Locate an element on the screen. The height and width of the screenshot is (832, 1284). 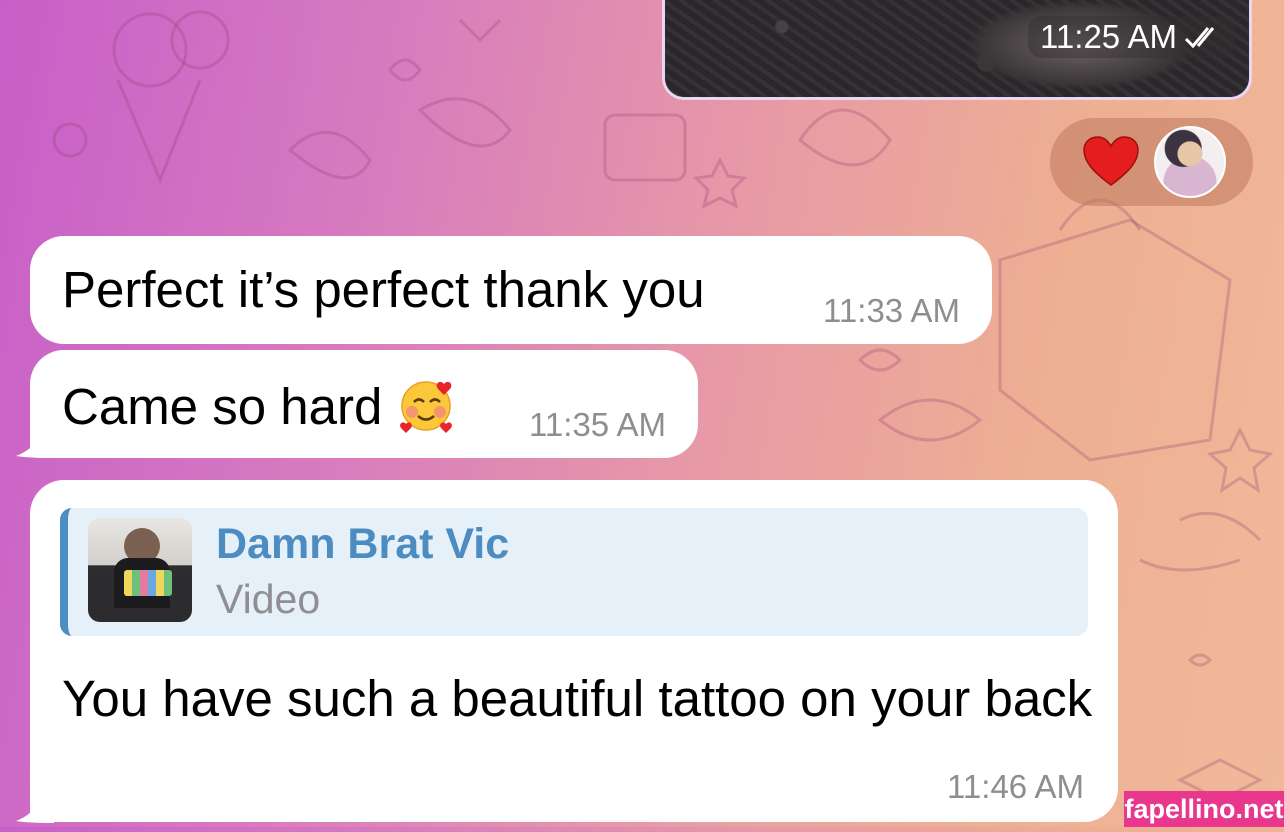
incoming-message: Perfect it’s perfect thank you 11:33 AM is located at coordinates (511, 290).